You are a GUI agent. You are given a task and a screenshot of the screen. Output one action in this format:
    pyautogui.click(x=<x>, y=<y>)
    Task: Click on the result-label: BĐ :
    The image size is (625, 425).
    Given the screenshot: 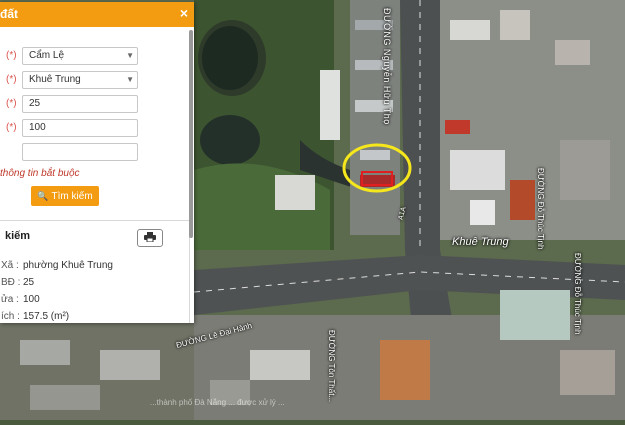 What is the action you would take?
    pyautogui.click(x=11, y=282)
    